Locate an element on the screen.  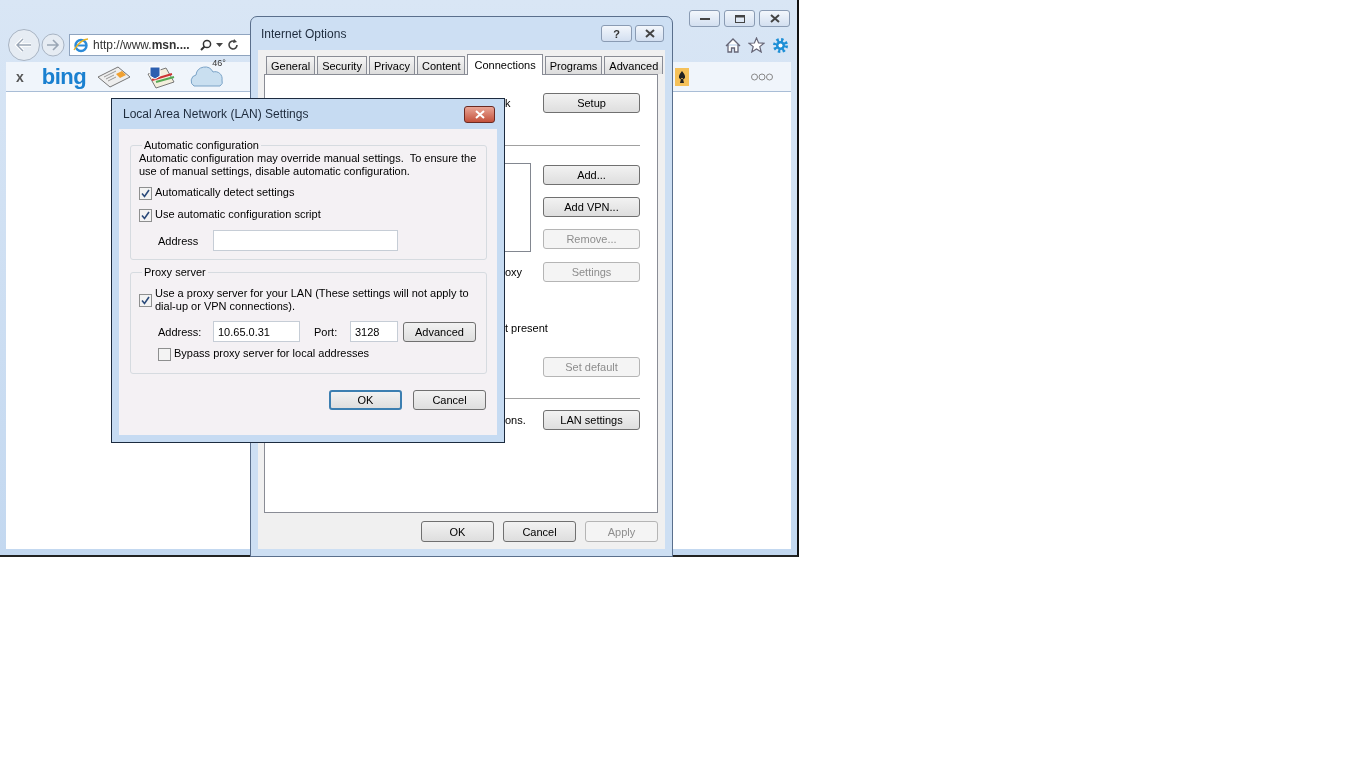
temperature-text: 46° is located at coordinates (219, 62).